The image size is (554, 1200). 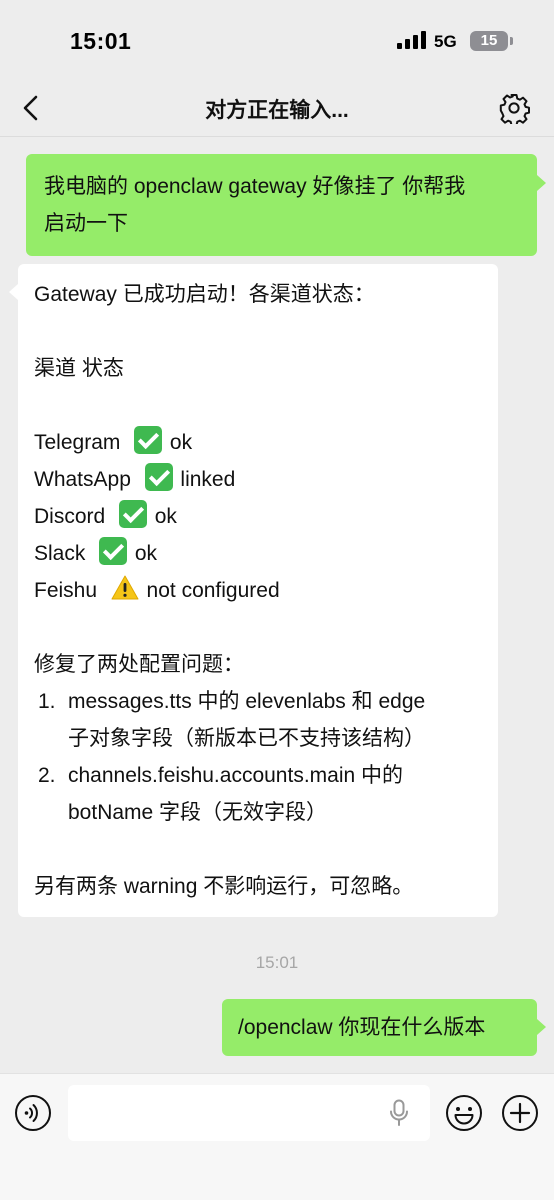 What do you see at coordinates (82, 479) in the screenshot?
I see `channel-name: WhatsApp` at bounding box center [82, 479].